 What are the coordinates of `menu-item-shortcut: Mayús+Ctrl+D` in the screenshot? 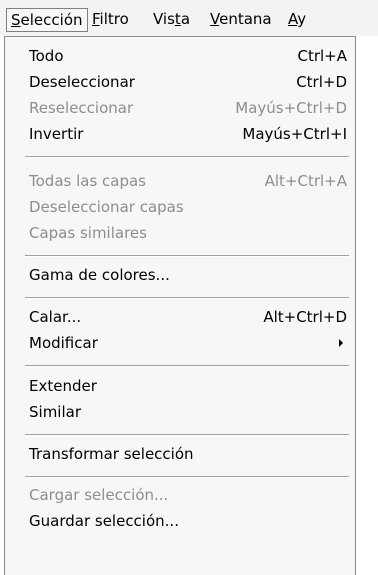 It's located at (291, 108).